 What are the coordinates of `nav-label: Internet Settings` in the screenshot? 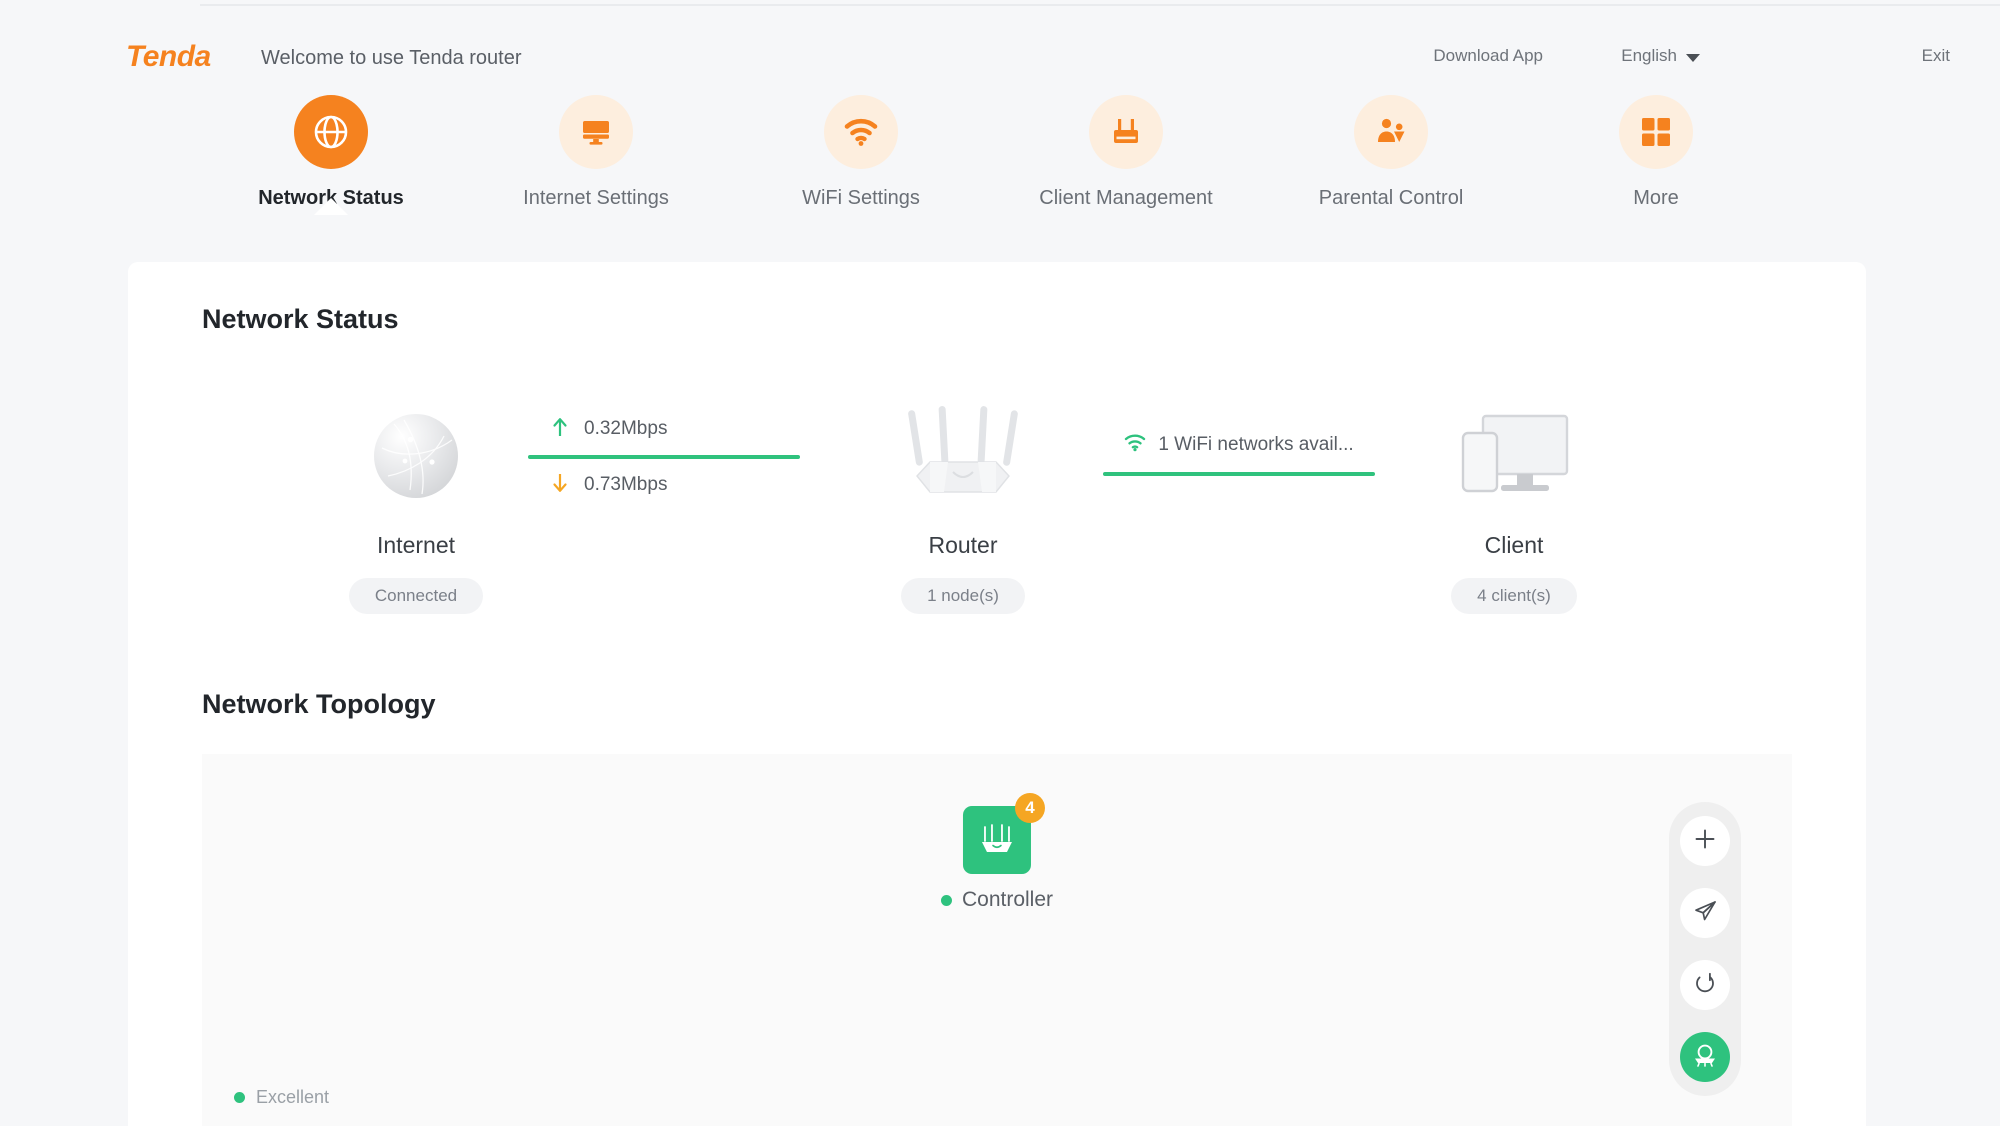 It's located at (596, 198).